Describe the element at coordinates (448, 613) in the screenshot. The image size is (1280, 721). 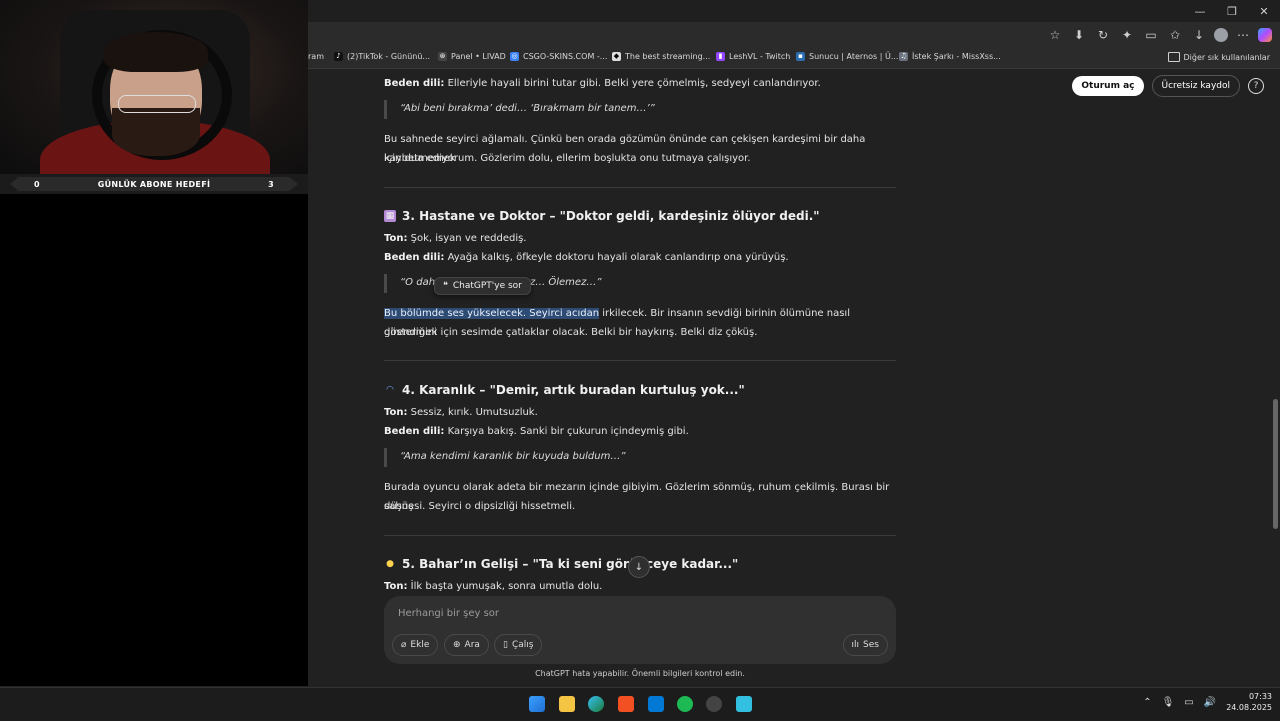
I see `prompt-input: Herhangi bir şey sor` at that location.